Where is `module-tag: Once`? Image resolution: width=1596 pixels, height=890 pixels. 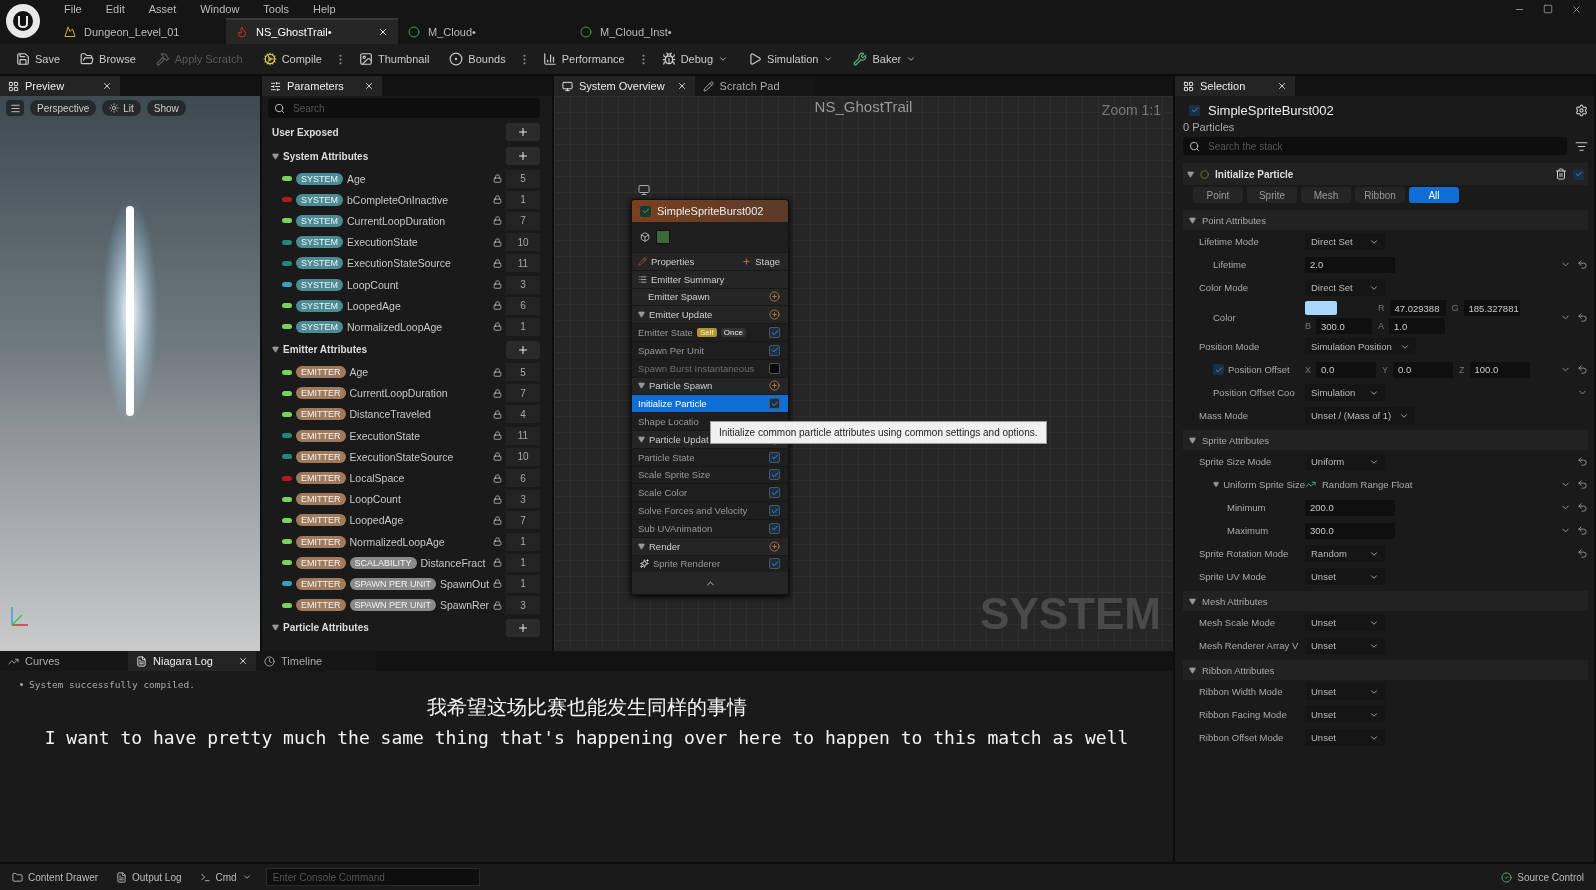 module-tag: Once is located at coordinates (733, 333).